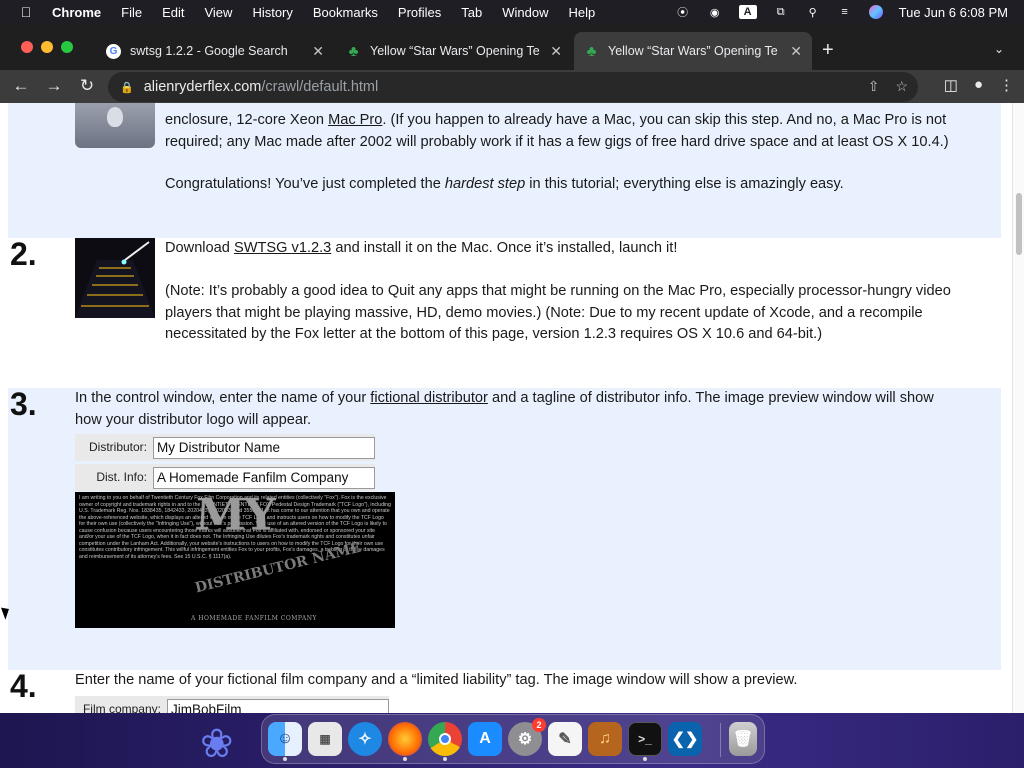  Describe the element at coordinates (21, 86) in the screenshot. I see `back-arrow-icon: ←` at that location.